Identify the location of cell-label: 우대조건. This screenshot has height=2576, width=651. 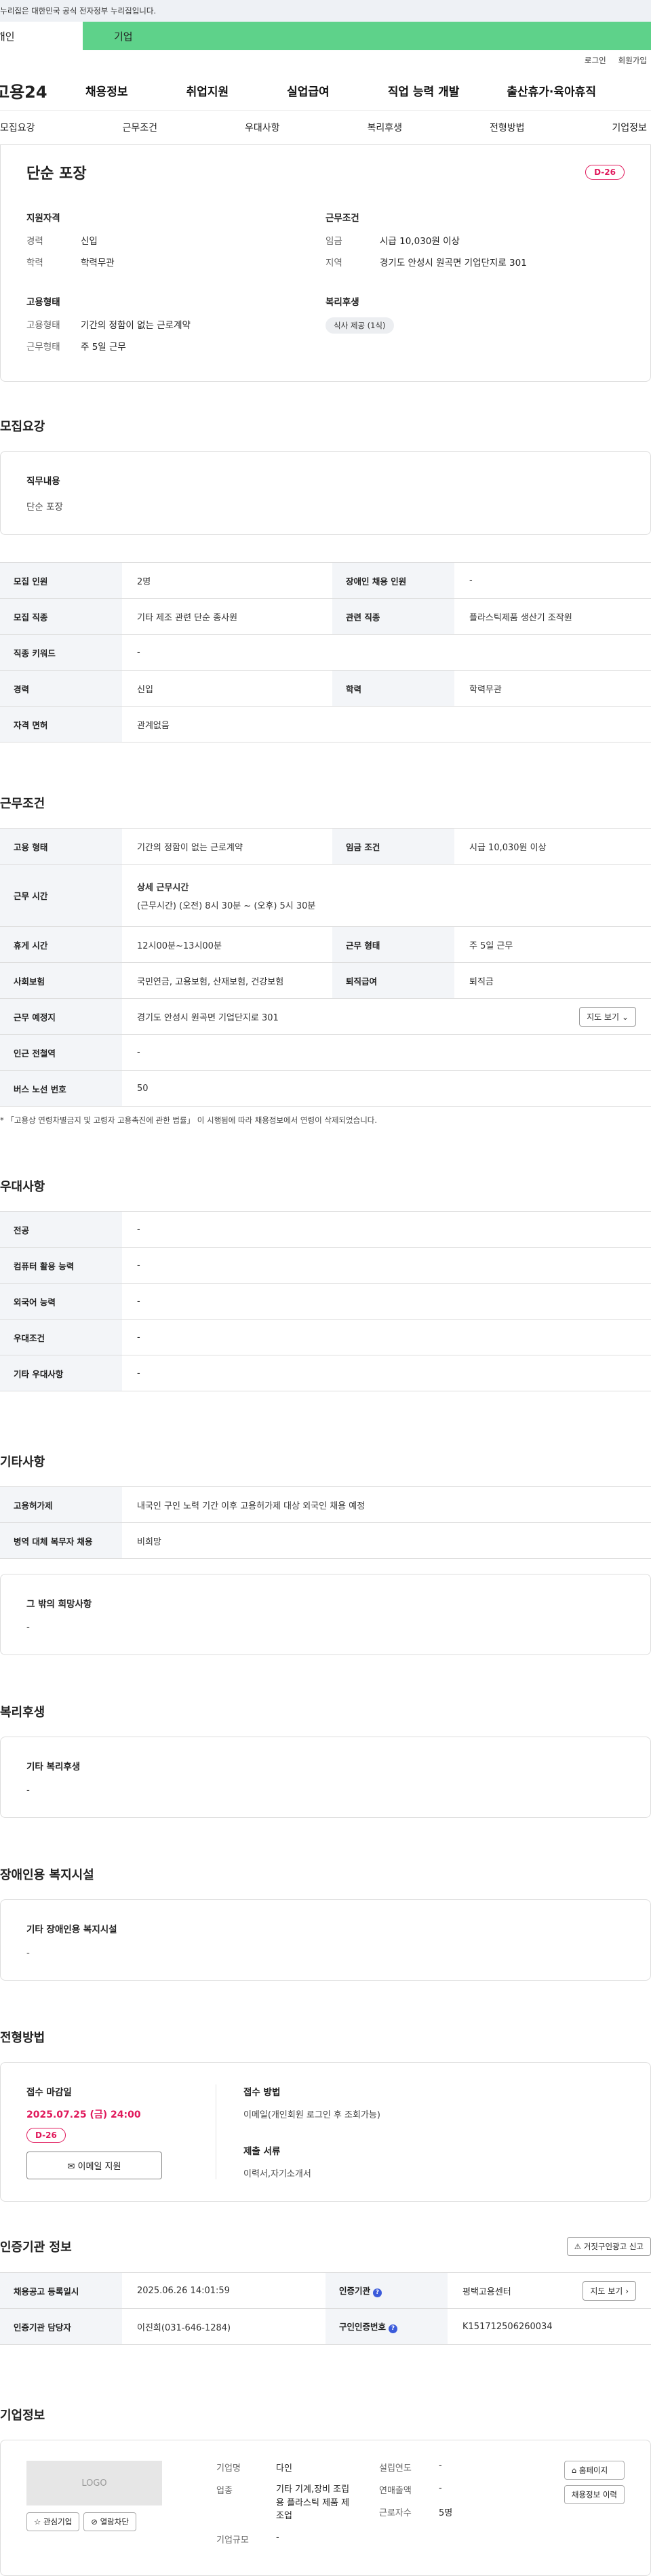
(61, 1337).